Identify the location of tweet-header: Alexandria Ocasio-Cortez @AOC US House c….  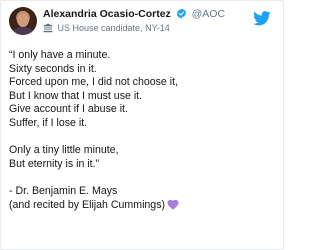
(142, 22).